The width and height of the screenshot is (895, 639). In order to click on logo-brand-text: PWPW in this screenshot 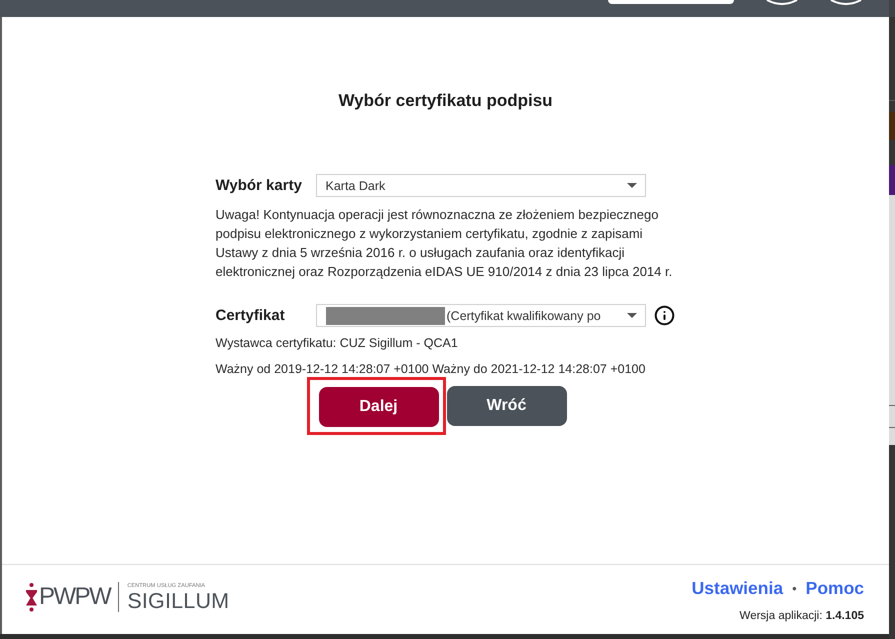, I will do `click(74, 597)`.